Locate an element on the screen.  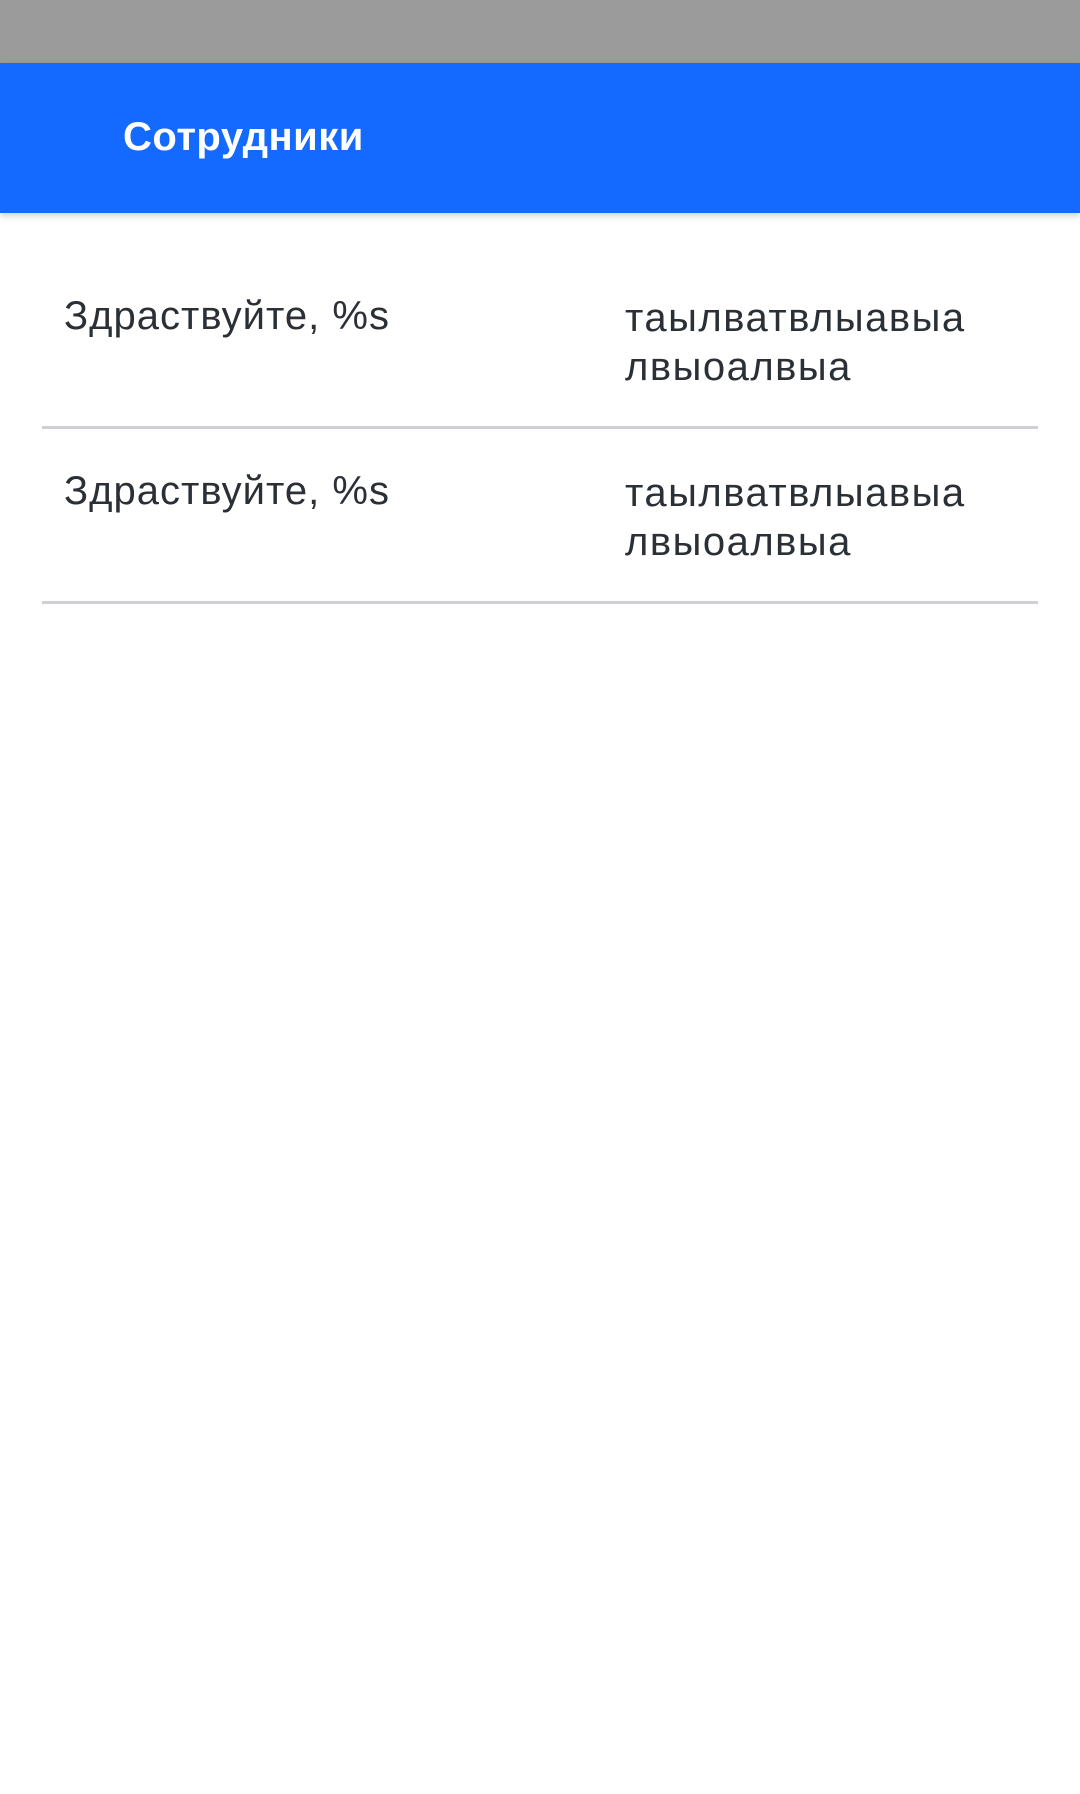
status-bar is located at coordinates (540, 31).